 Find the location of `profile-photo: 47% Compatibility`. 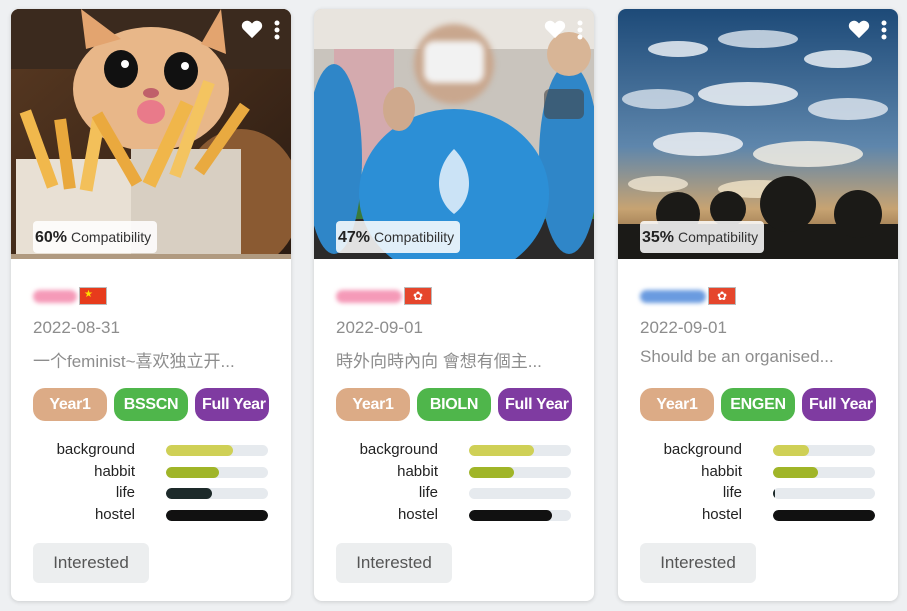

profile-photo: 47% Compatibility is located at coordinates (454, 134).